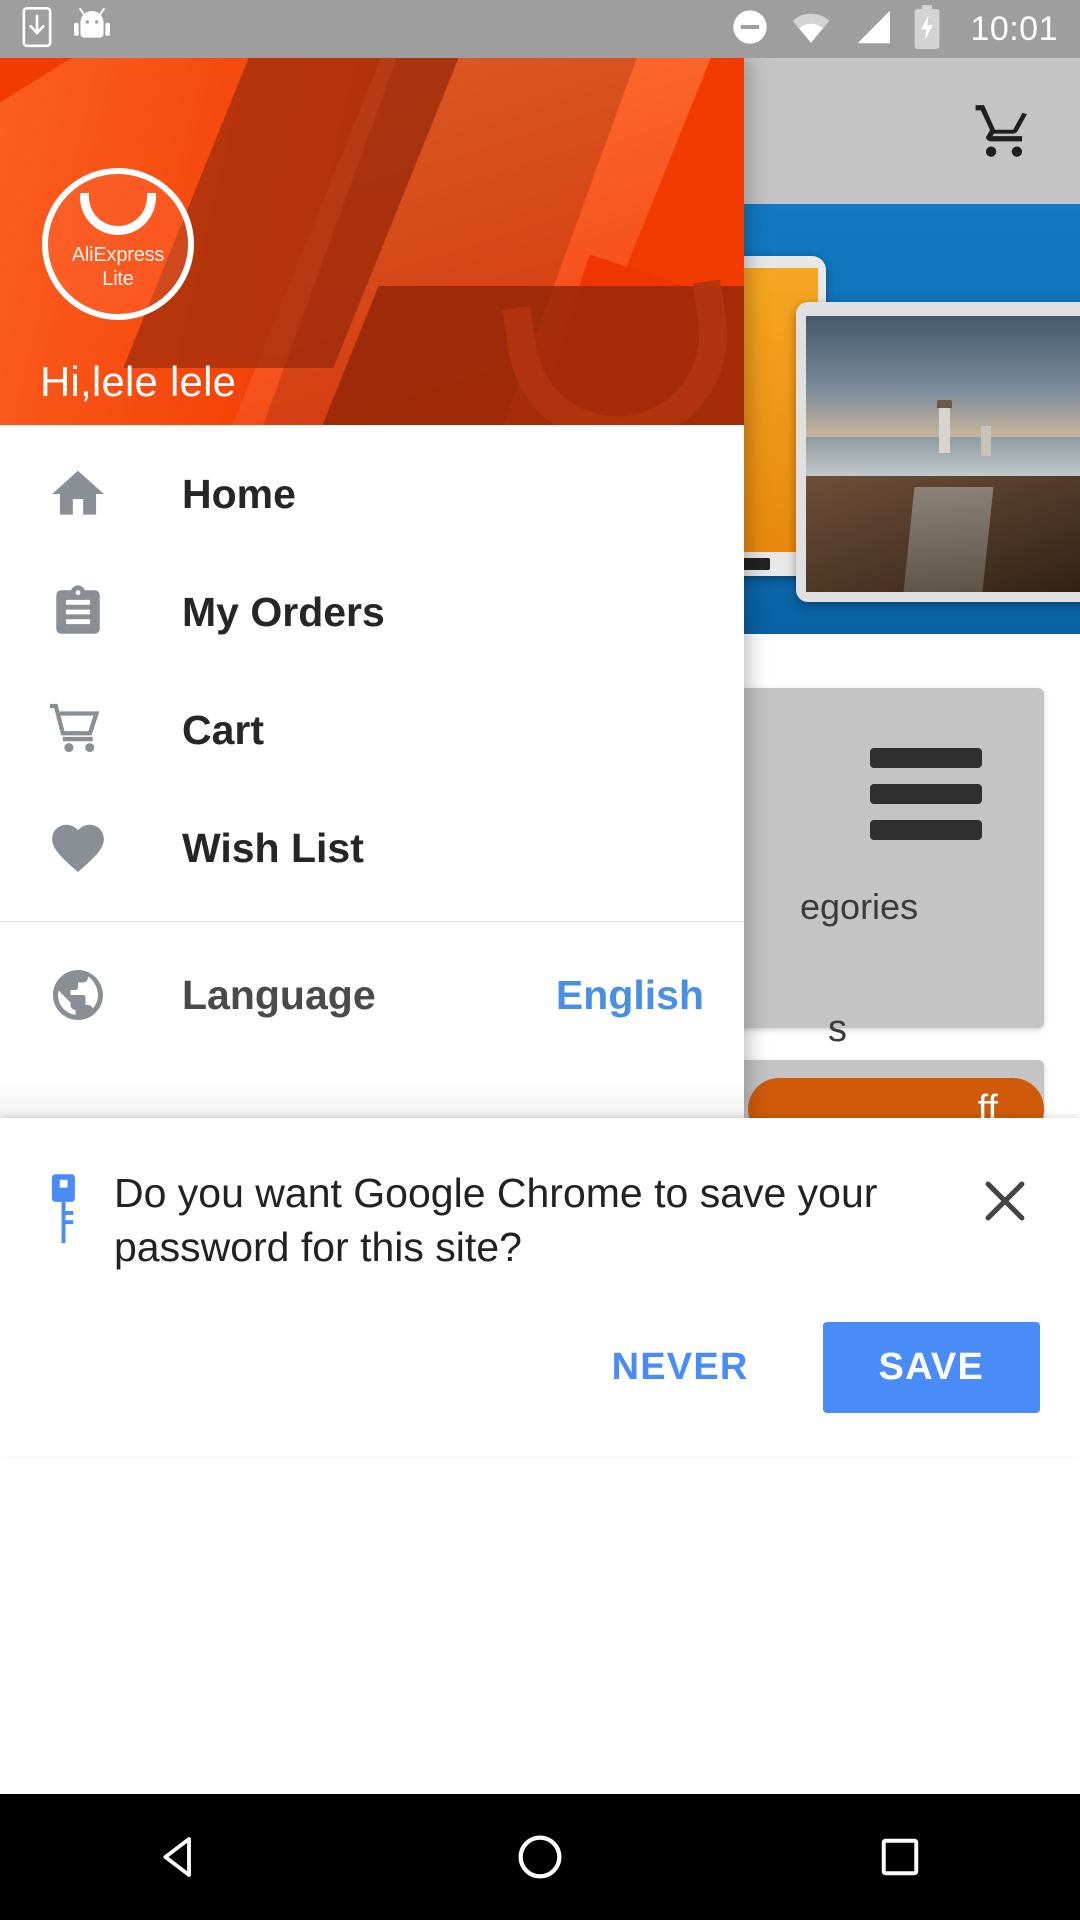 This screenshot has width=1080, height=1920. I want to click on device-mockup-tablet, so click(938, 452).